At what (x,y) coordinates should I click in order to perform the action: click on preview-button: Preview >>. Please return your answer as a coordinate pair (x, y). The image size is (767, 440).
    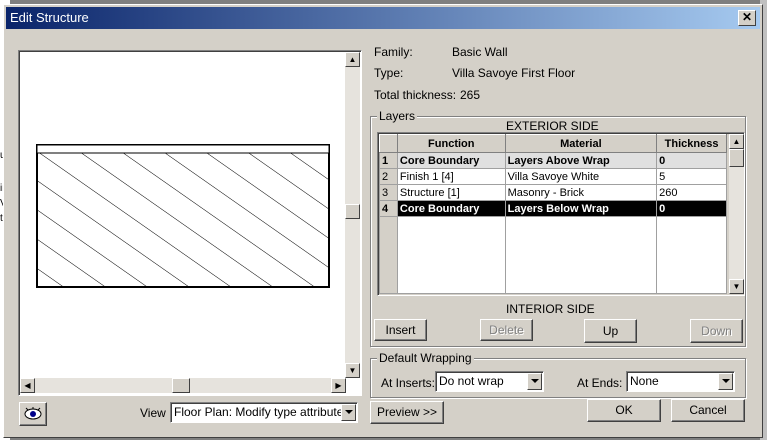
    Looking at the image, I should click on (407, 412).